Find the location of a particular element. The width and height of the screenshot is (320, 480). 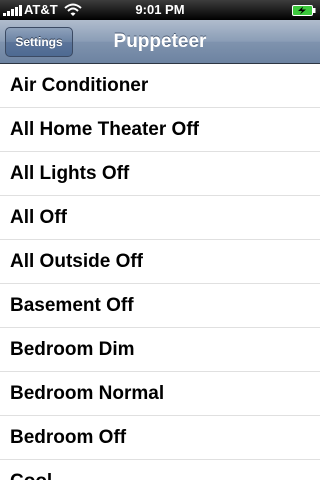

list-item: All Home Theater Off is located at coordinates (160, 130).